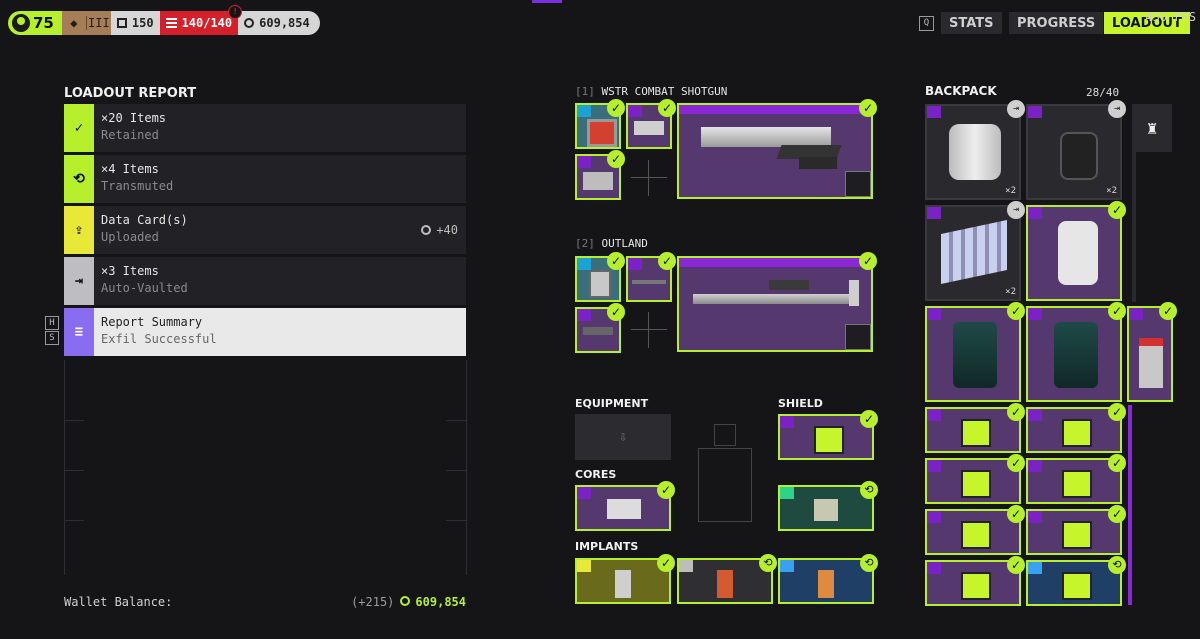  I want to click on weapon-2-slot: ✓, so click(777, 302).